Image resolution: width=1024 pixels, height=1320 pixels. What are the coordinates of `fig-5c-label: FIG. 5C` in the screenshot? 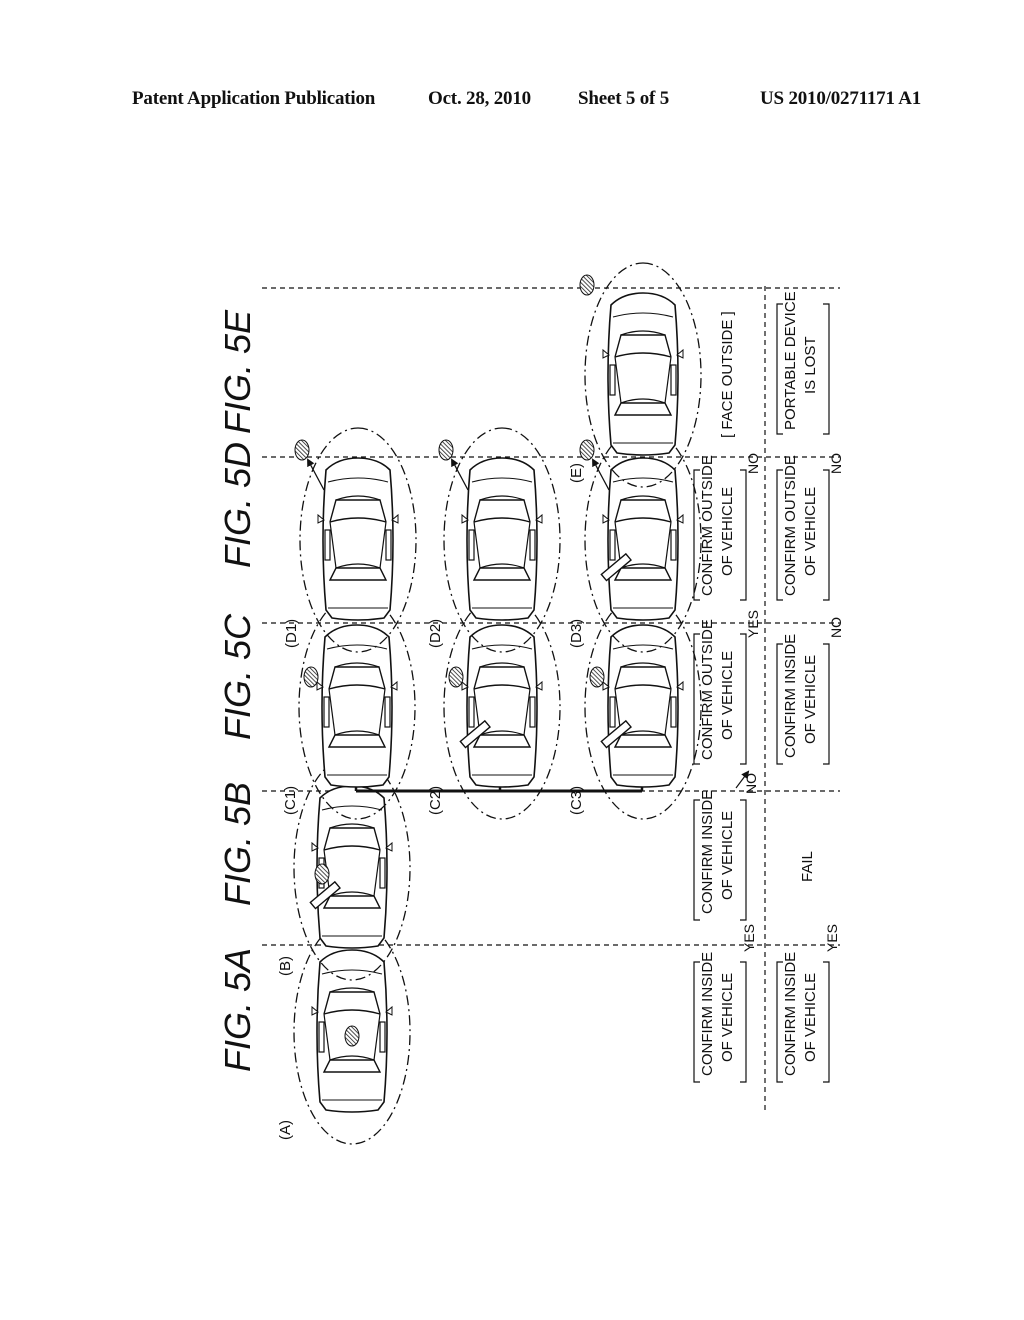 It's located at (237, 676).